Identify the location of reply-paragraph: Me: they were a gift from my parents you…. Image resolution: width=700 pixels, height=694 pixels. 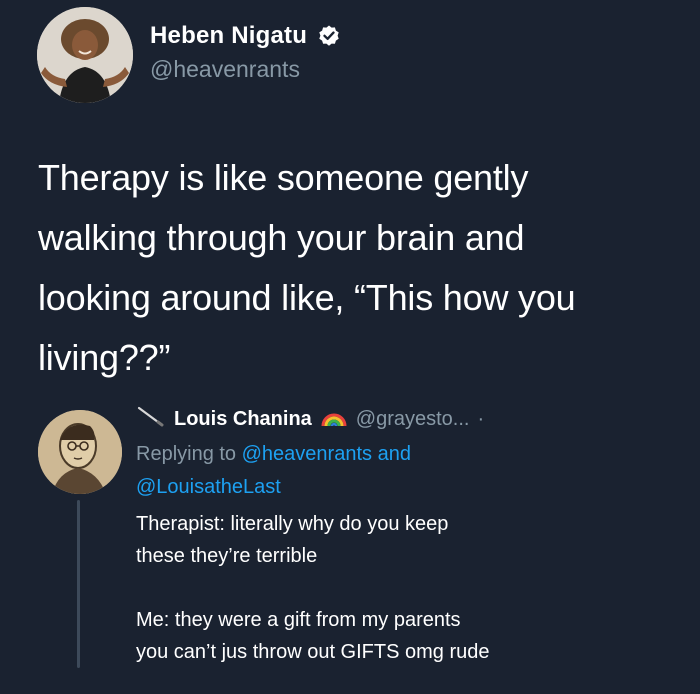
(406, 636).